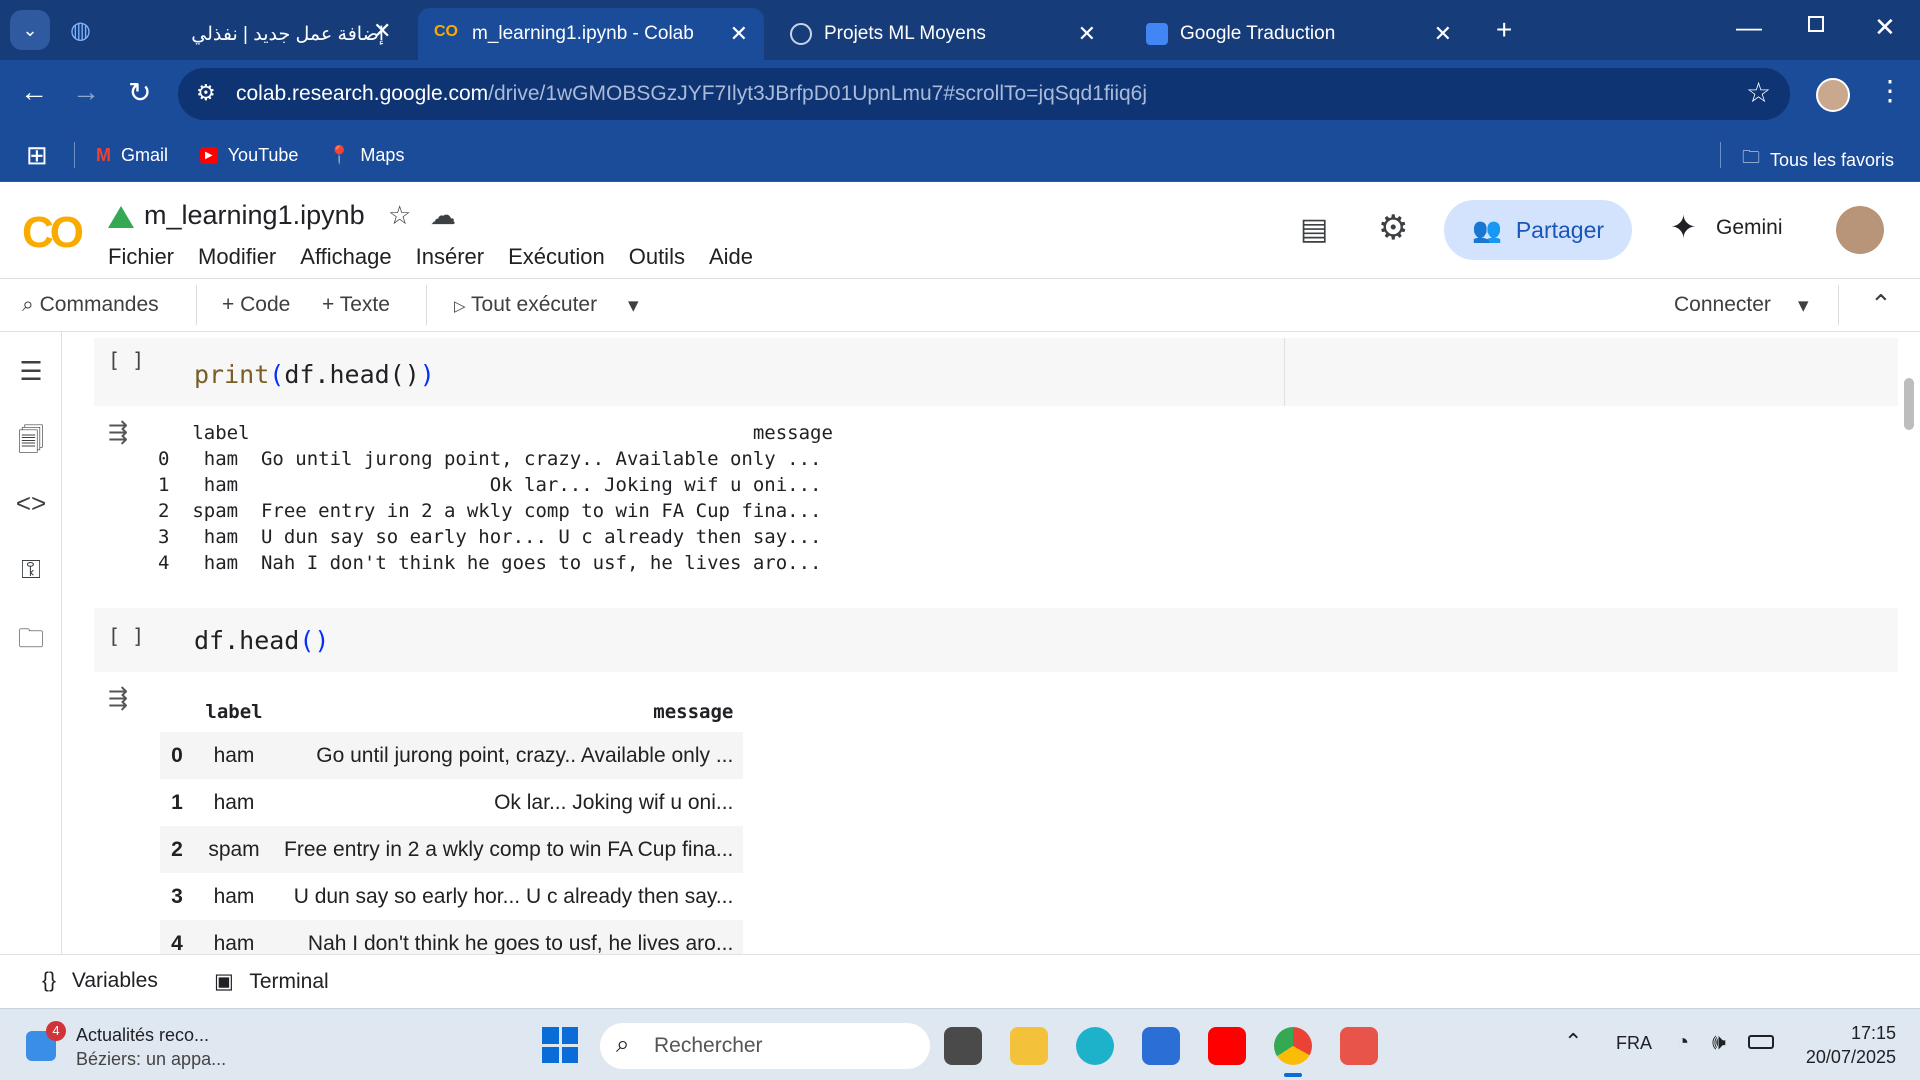 The width and height of the screenshot is (1920, 1080). What do you see at coordinates (1841, 1045) in the screenshot?
I see `clock: 17:15 20/07/2025` at bounding box center [1841, 1045].